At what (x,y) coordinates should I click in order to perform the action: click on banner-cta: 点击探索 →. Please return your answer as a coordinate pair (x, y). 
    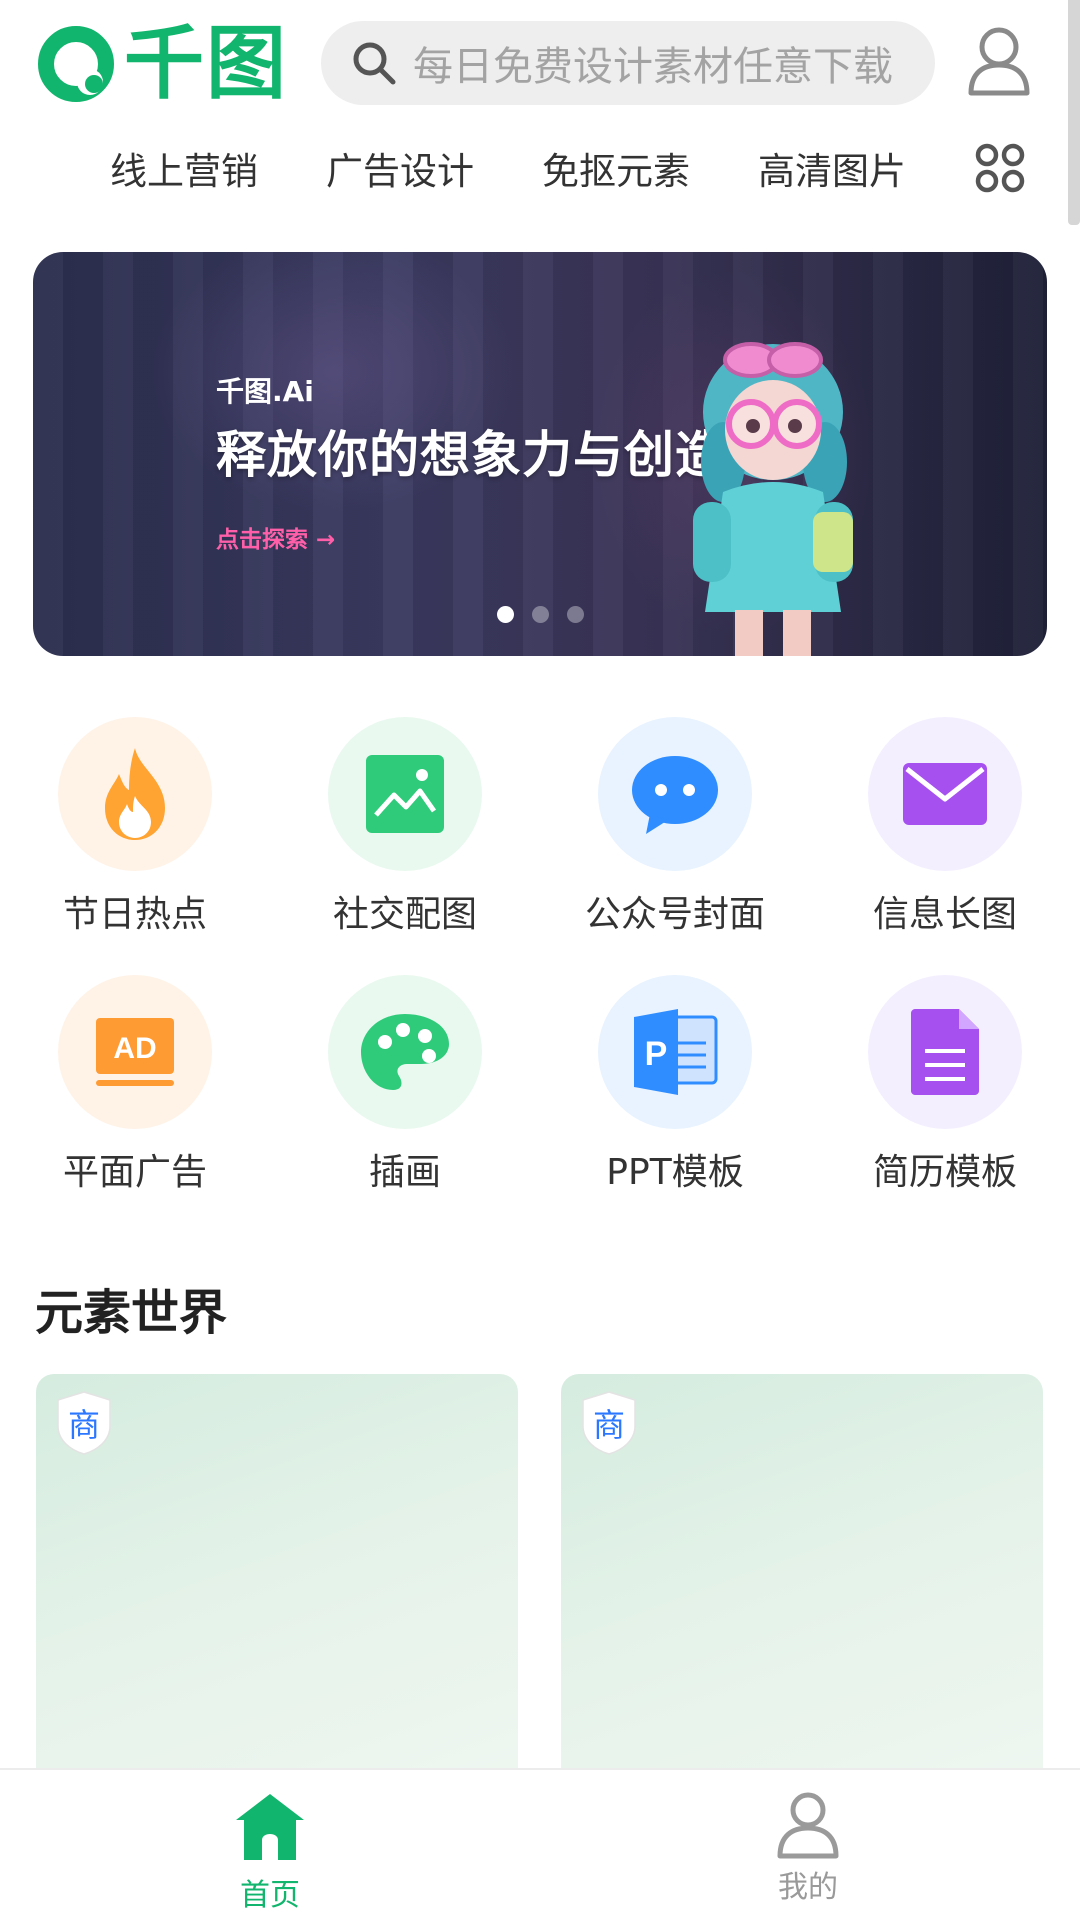
    Looking at the image, I should click on (275, 537).